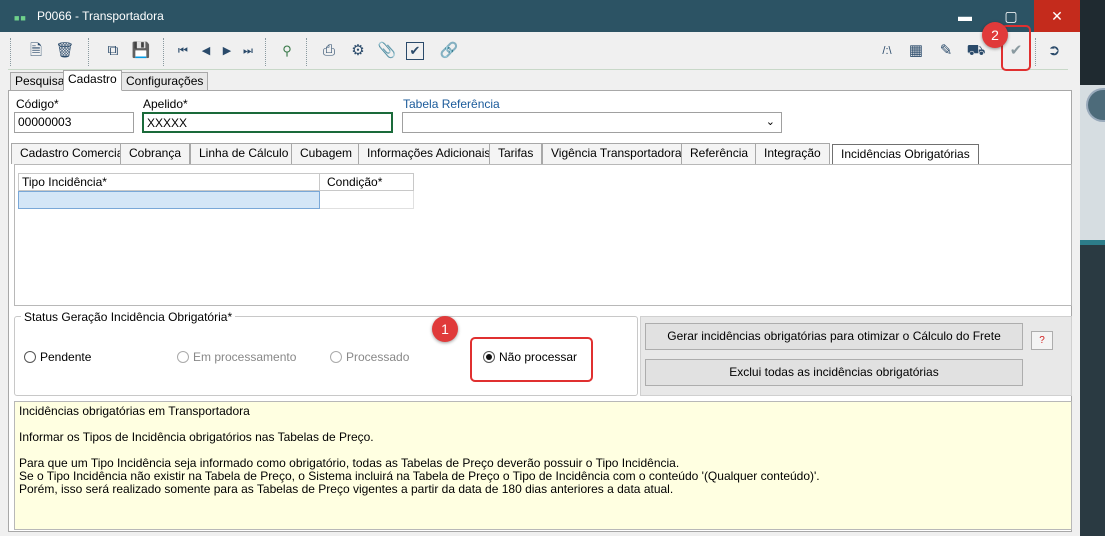 Image resolution: width=1105 pixels, height=536 pixels. Describe the element at coordinates (74, 122) in the screenshot. I see `codigo-field: 00000003` at that location.